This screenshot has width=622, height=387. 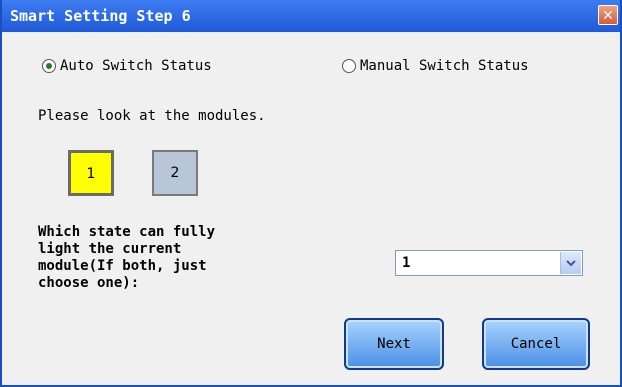 I want to click on radio-unchecked-icon, so click(x=349, y=66).